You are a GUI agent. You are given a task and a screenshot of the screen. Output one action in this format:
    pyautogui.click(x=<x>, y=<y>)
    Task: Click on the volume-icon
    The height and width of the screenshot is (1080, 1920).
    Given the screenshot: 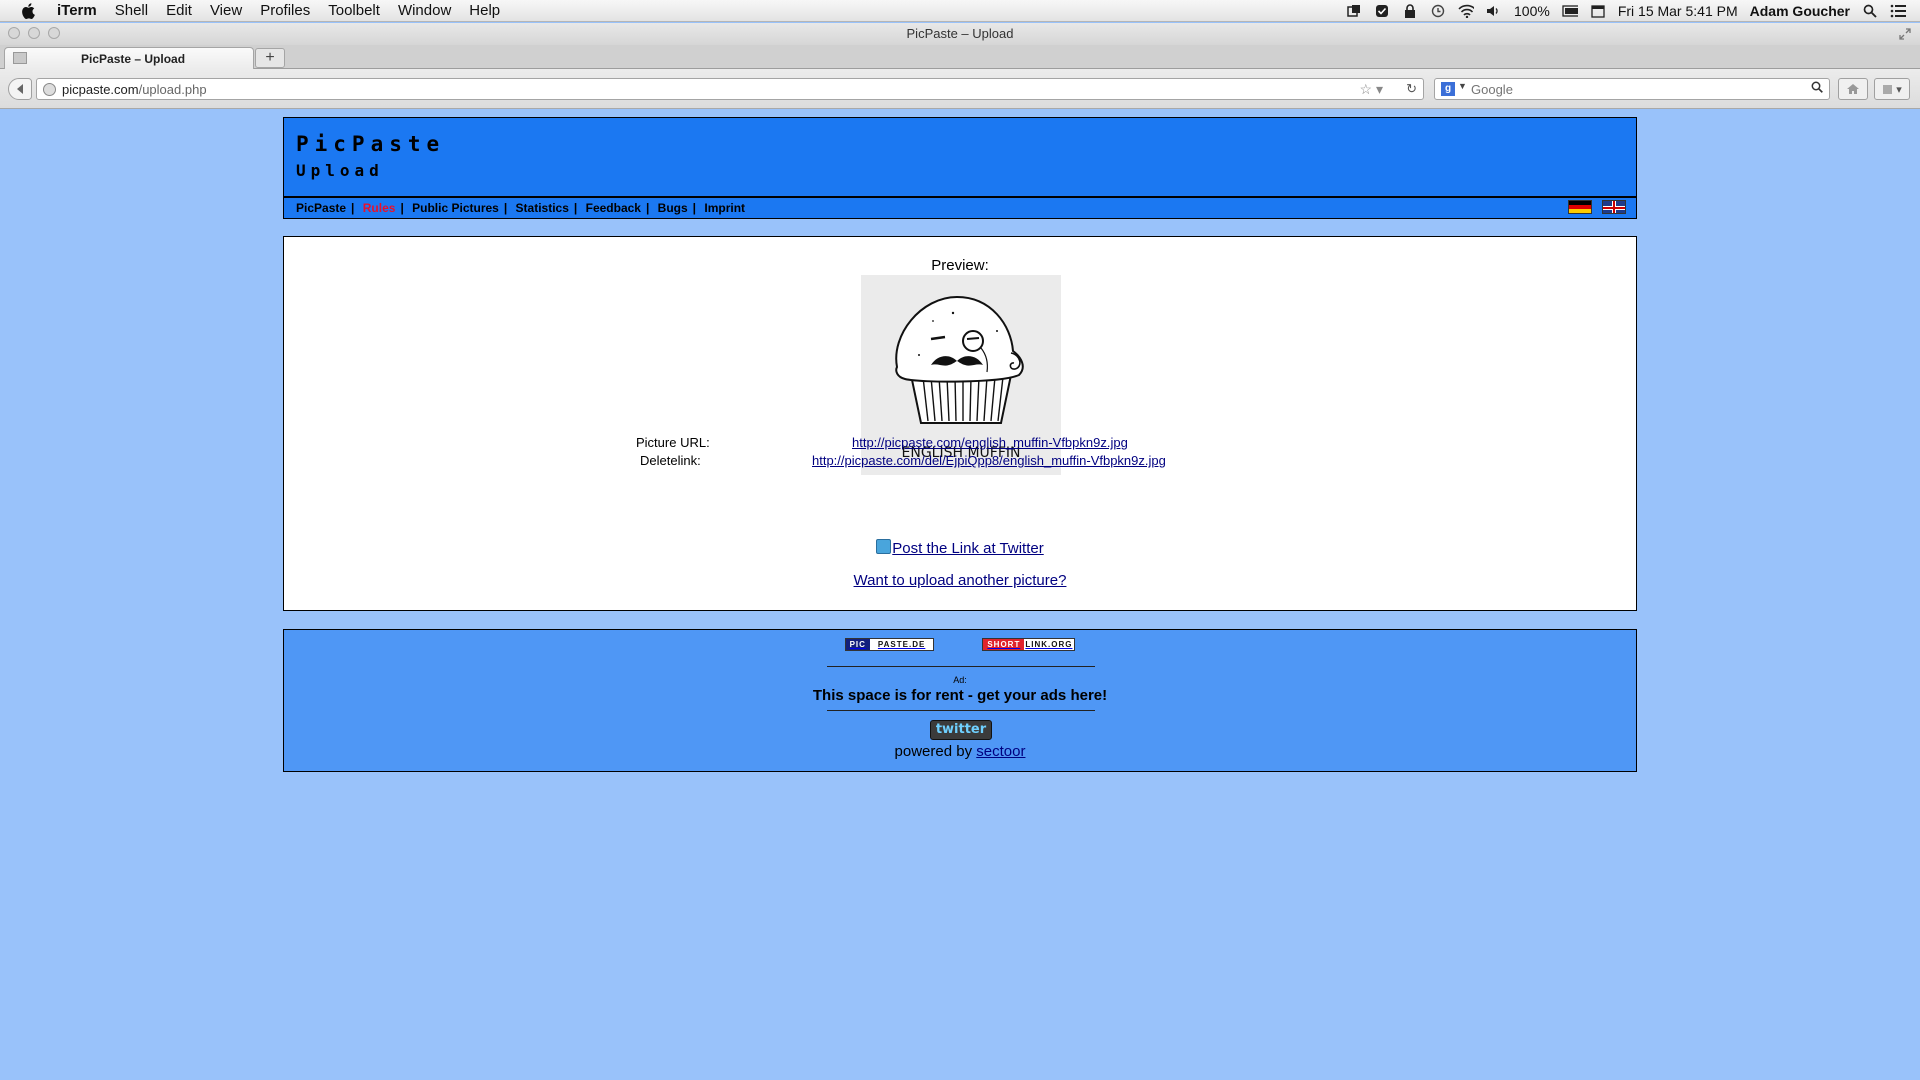 What is the action you would take?
    pyautogui.click(x=1494, y=11)
    